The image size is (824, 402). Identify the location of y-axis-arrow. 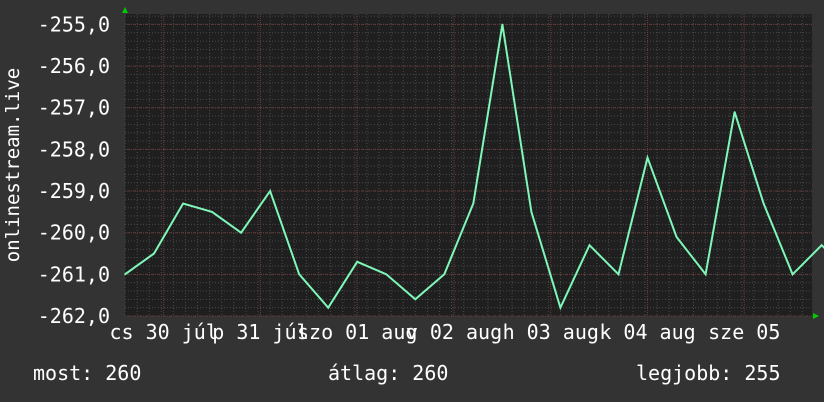
(125, 10).